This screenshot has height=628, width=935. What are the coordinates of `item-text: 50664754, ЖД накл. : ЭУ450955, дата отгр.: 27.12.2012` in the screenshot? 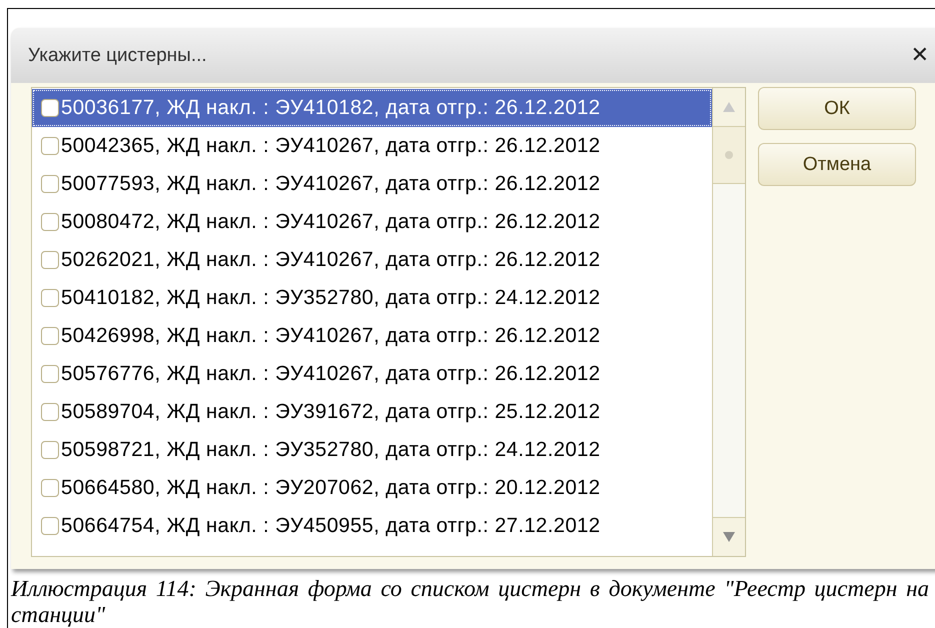 It's located at (330, 526).